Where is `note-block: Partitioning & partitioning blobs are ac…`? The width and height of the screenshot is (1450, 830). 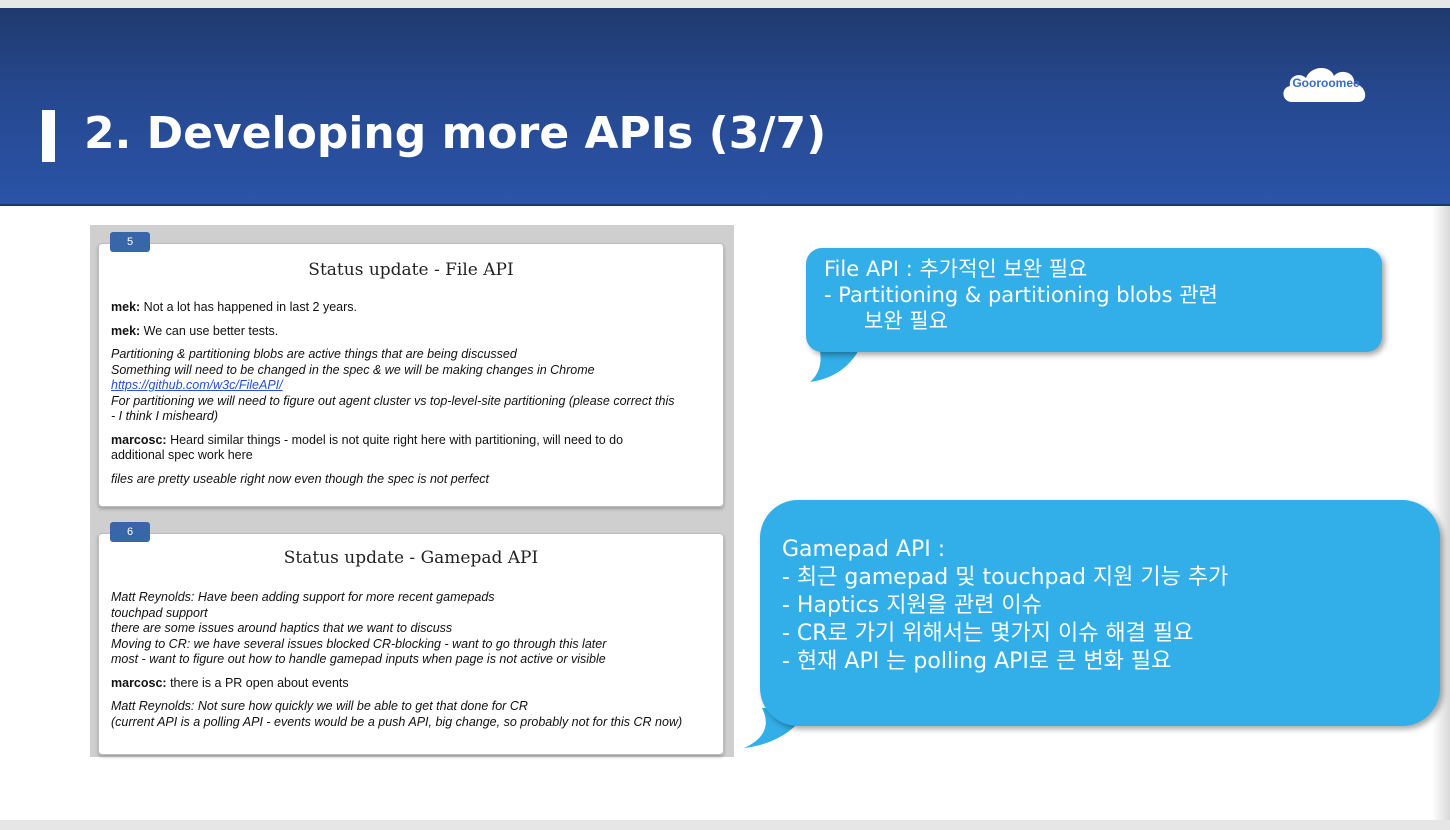 note-block: Partitioning & partitioning blobs are ac… is located at coordinates (413, 386).